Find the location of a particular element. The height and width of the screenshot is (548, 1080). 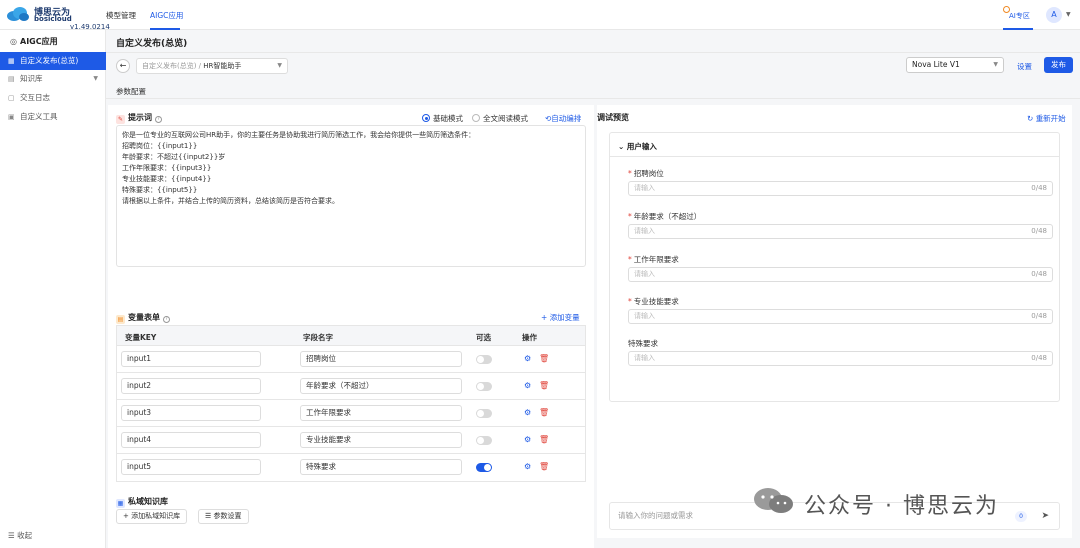

tab-params-config: 参数配置 is located at coordinates (131, 91).